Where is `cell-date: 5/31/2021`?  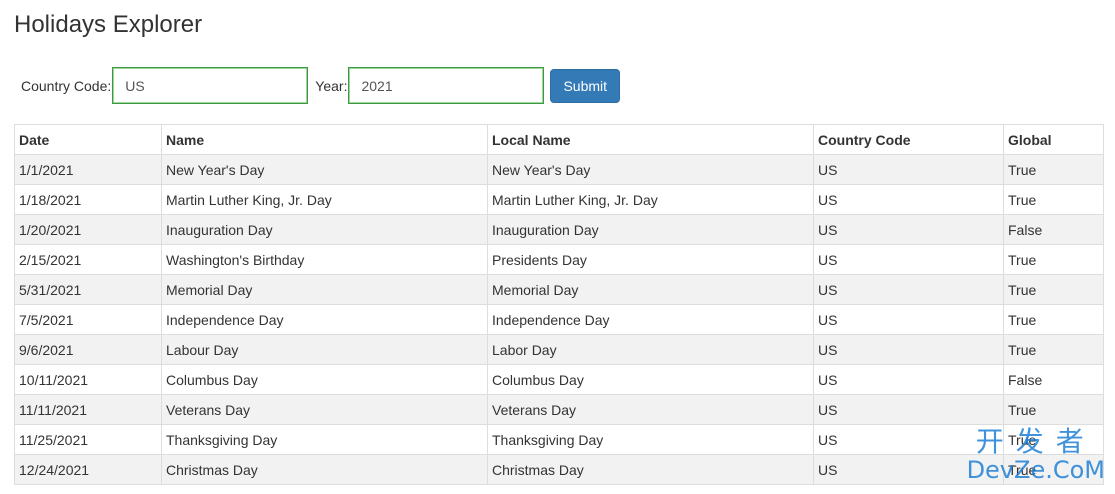
cell-date: 5/31/2021 is located at coordinates (88, 289).